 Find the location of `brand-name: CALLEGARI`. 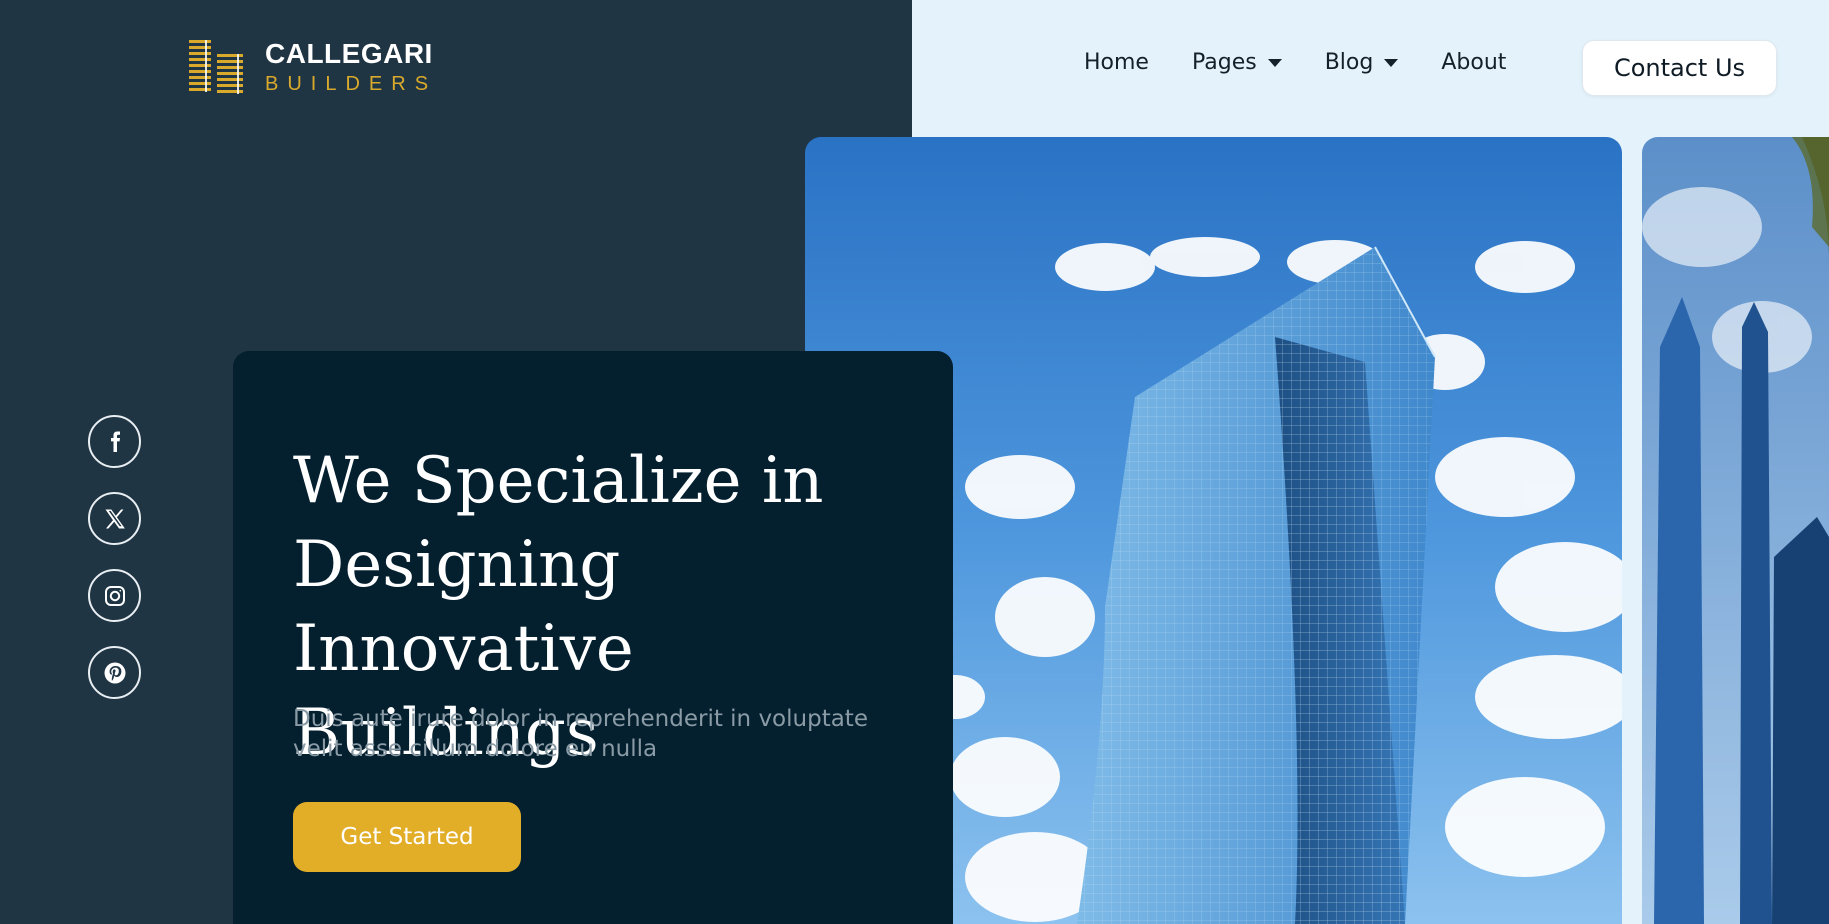

brand-name: CALLEGARI is located at coordinates (349, 53).